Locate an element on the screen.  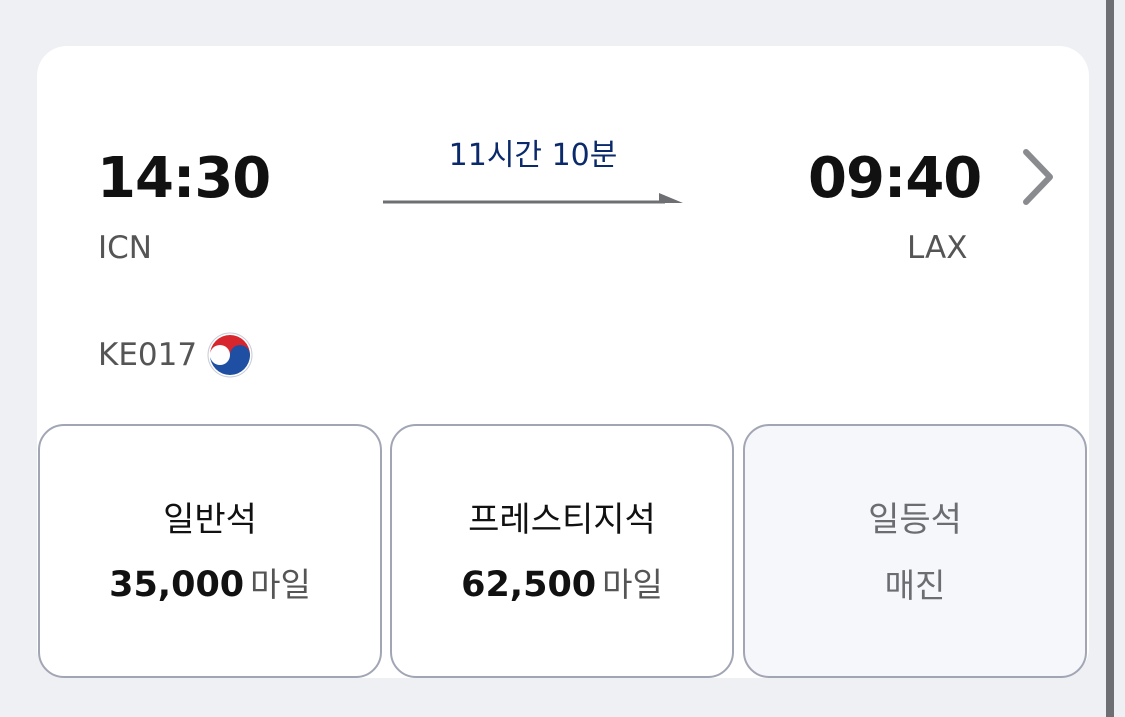
chevron-right-icon is located at coordinates (1037, 177).